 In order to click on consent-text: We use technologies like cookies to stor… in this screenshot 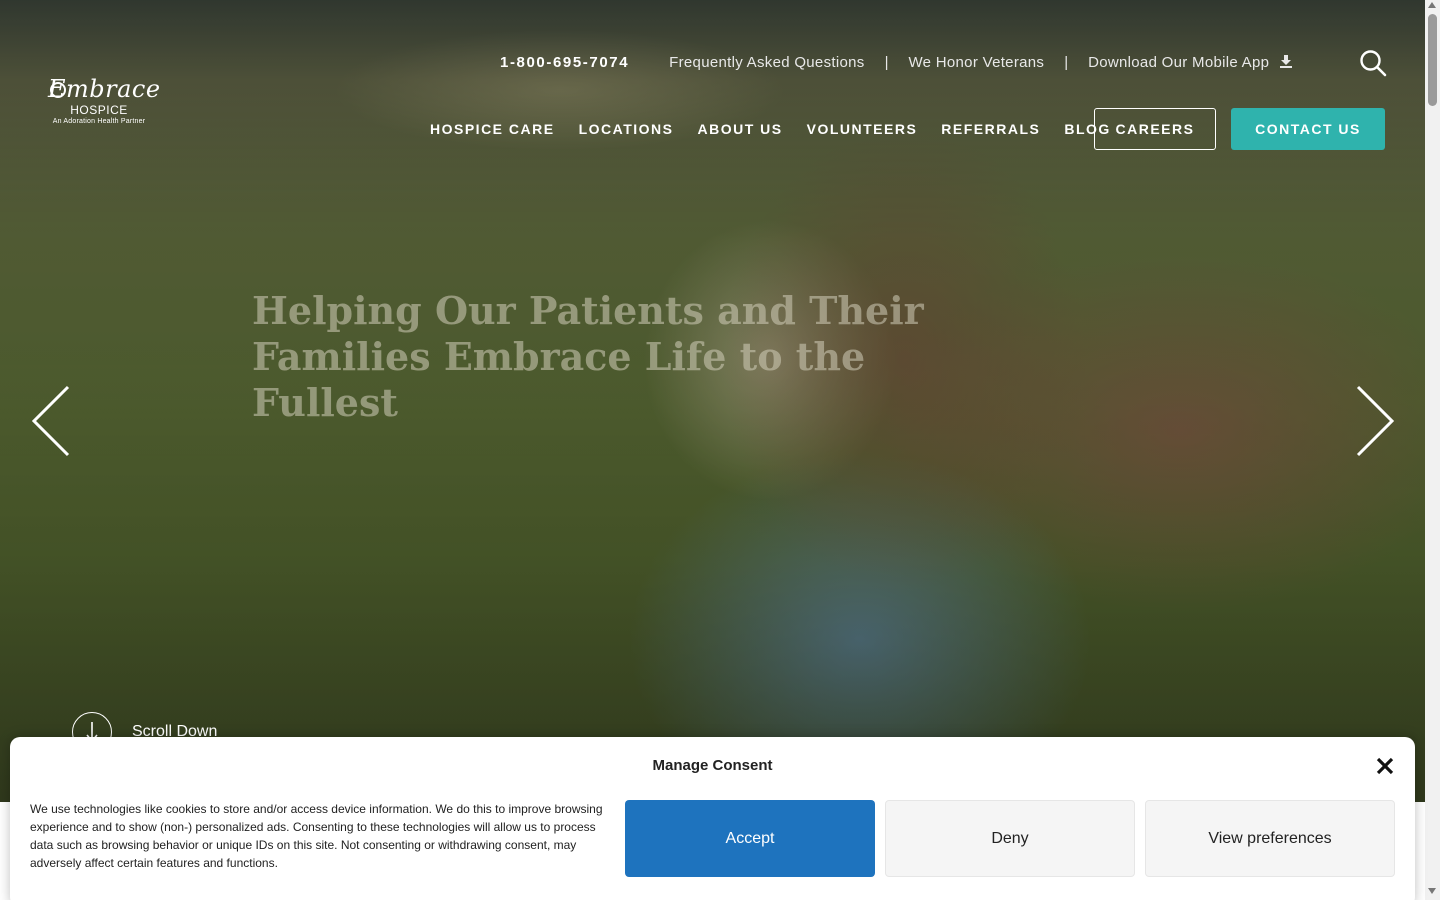, I will do `click(316, 836)`.